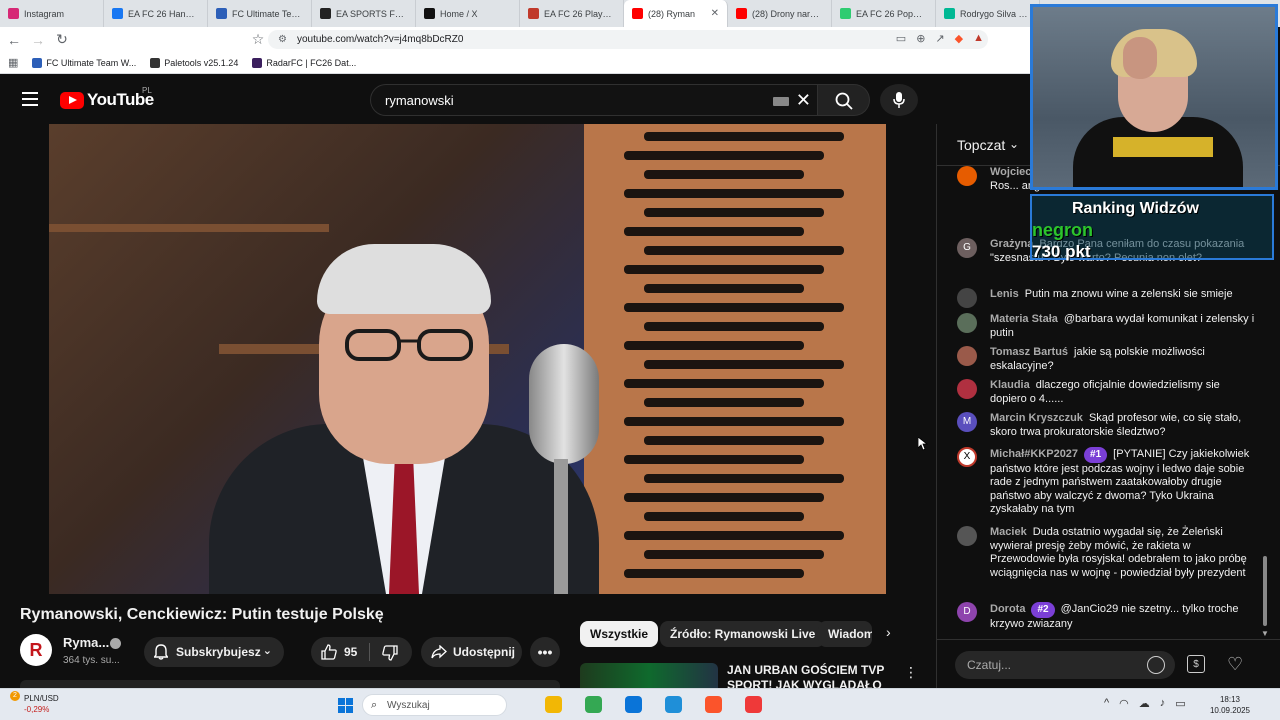 The image size is (1280, 720). Describe the element at coordinates (1235, 664) in the screenshot. I see `heart-icon: ♡` at that location.